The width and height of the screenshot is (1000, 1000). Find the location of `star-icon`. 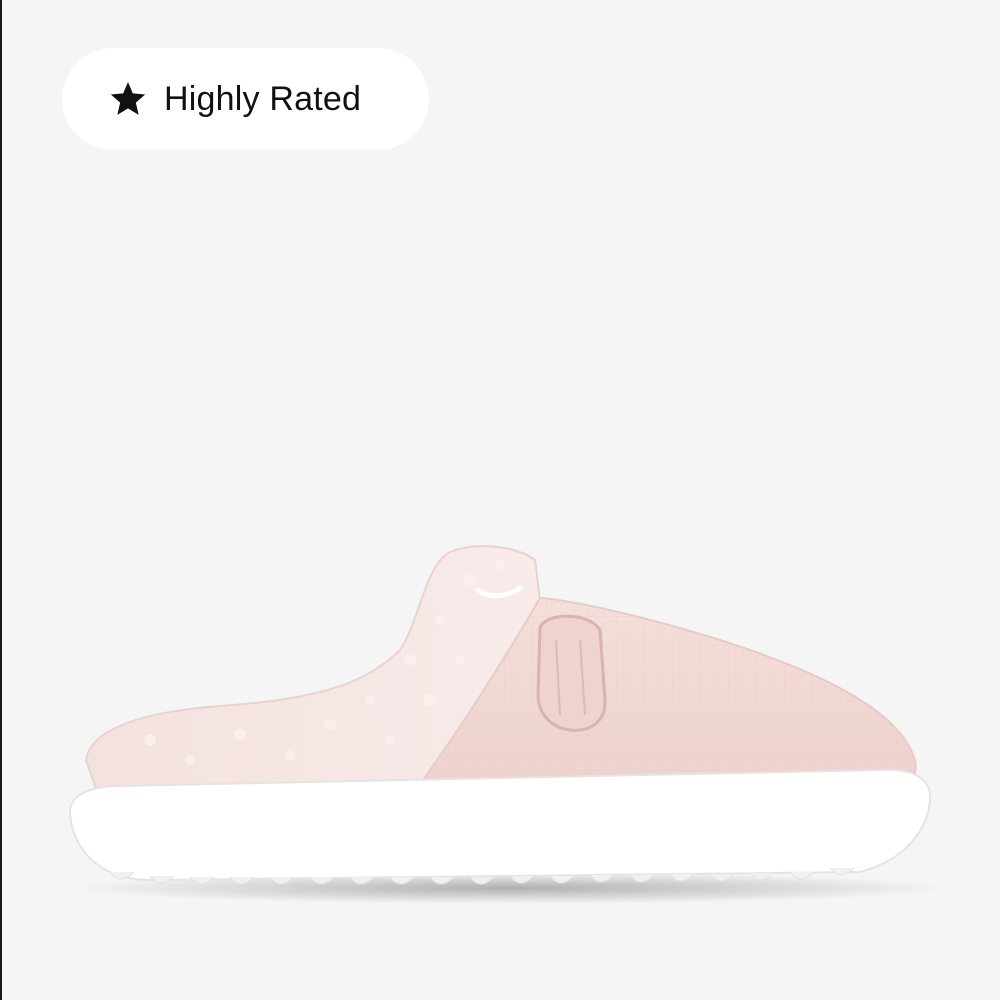

star-icon is located at coordinates (128, 98).